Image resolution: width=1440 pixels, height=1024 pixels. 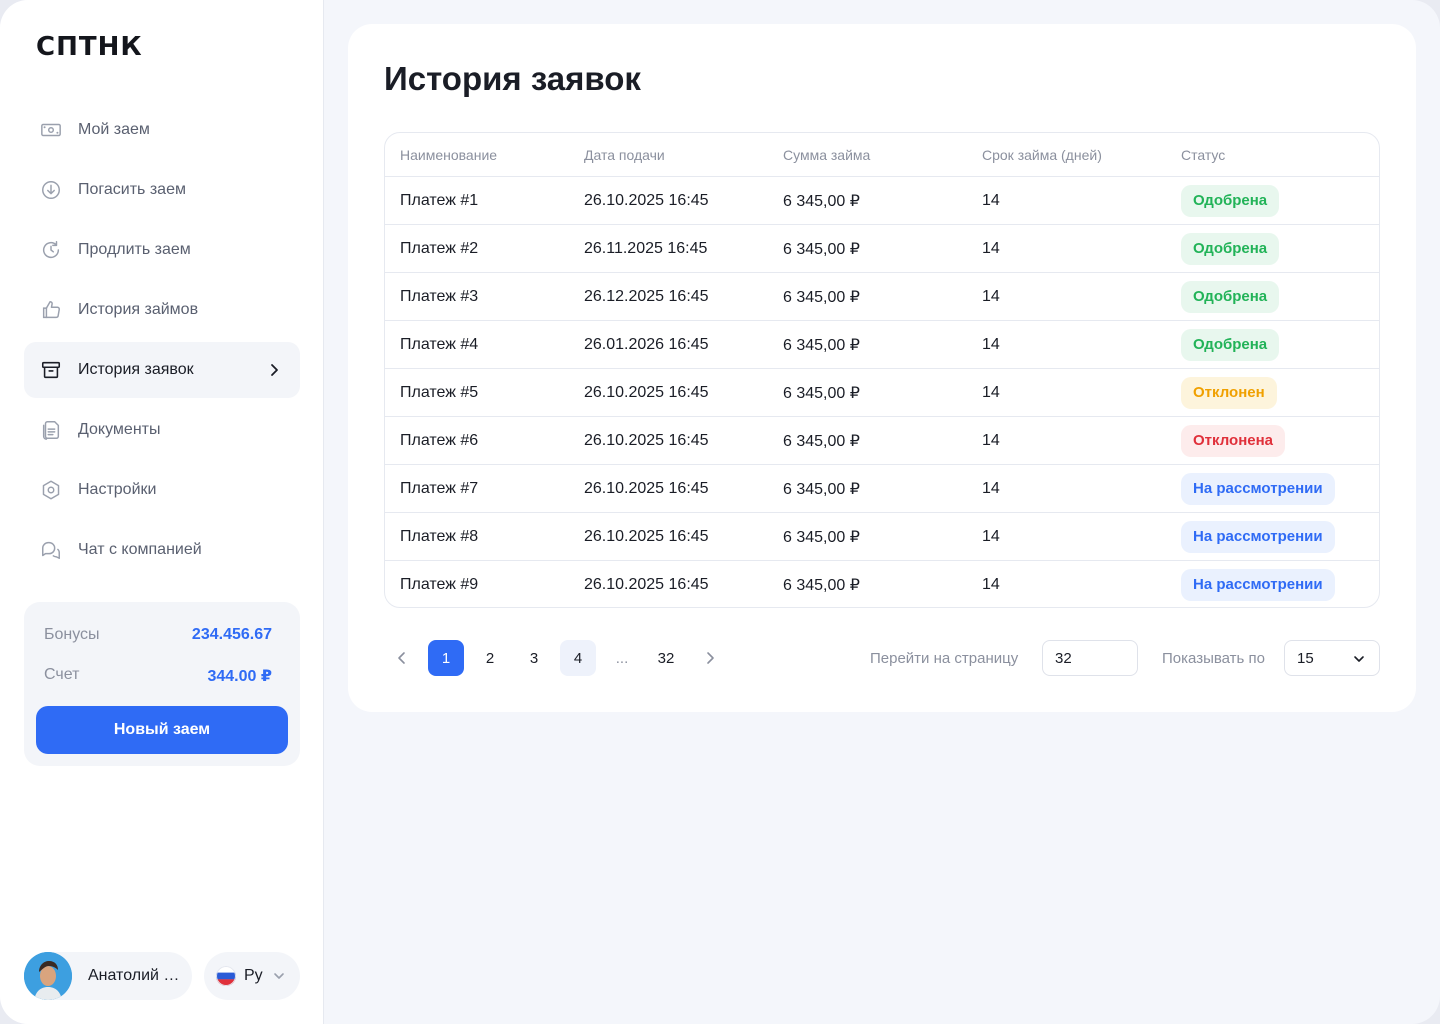 I want to click on cell-name: Платеж #9, so click(x=439, y=584).